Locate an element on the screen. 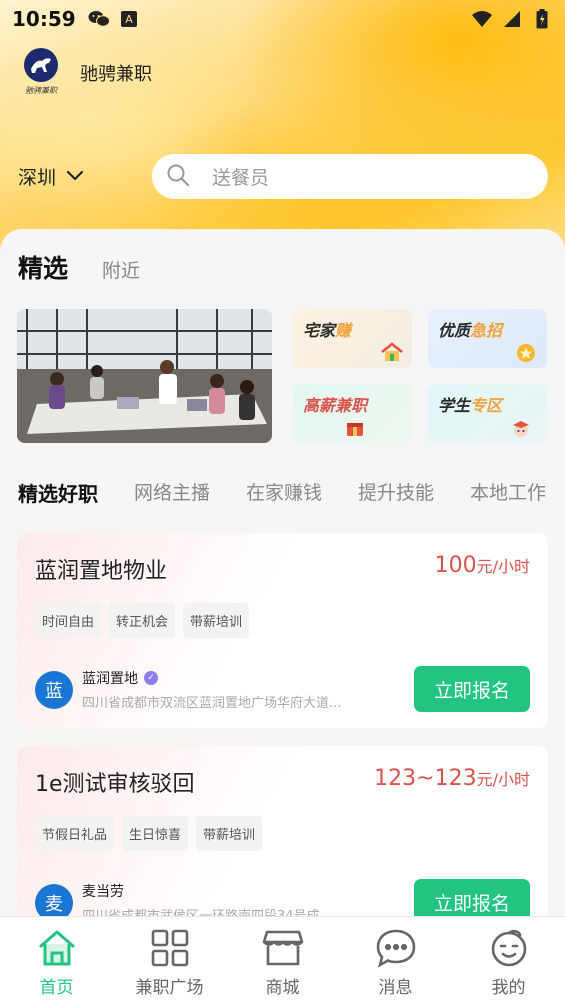  svg-text: A is located at coordinates (129, 19).